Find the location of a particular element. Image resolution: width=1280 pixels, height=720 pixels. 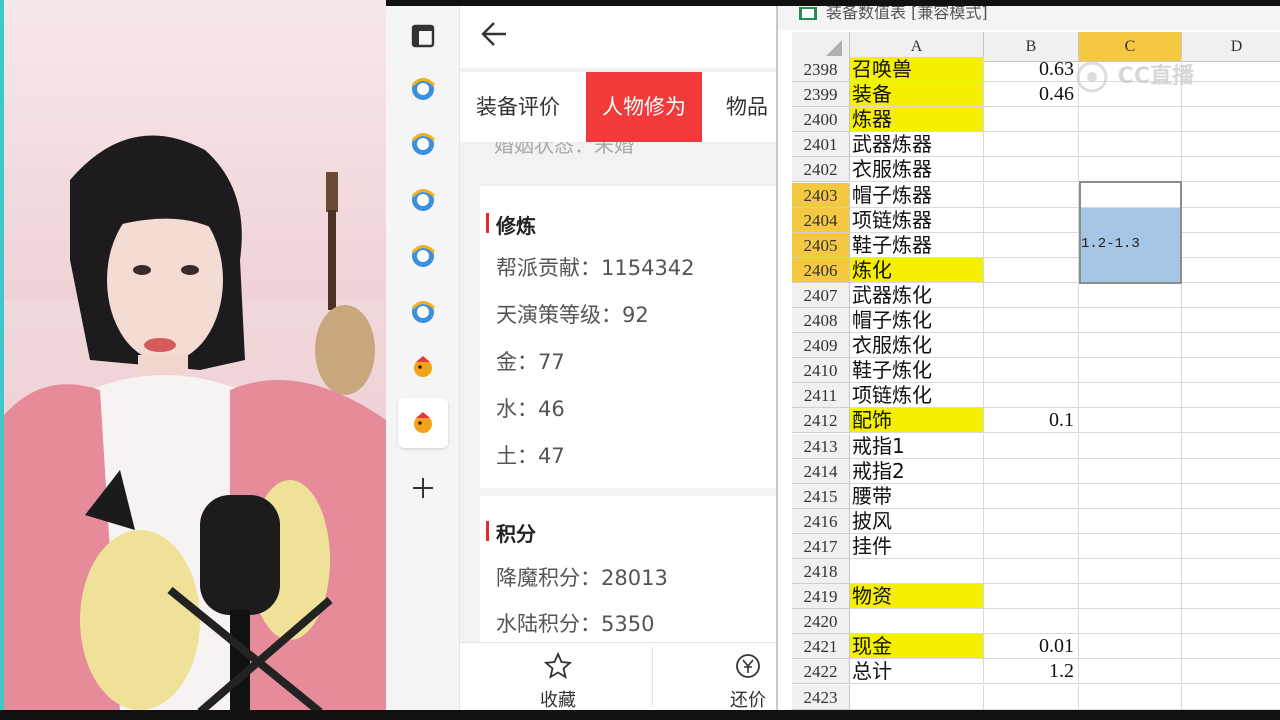

cell-a: 项链炼化 is located at coordinates (917, 395).